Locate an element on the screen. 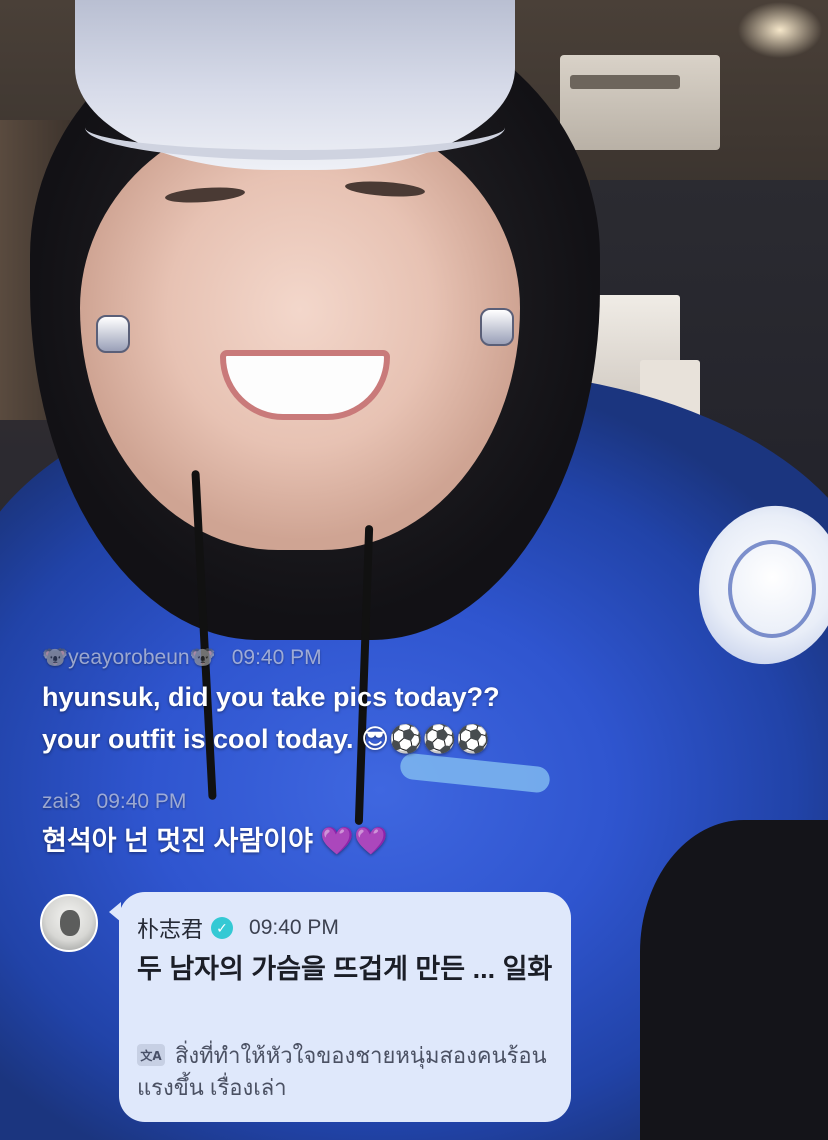 Image resolution: width=828 pixels, height=1140 pixels. chat-message-meta: 🐨yeayorobeun🐨 09:40 PM is located at coordinates (182, 658).